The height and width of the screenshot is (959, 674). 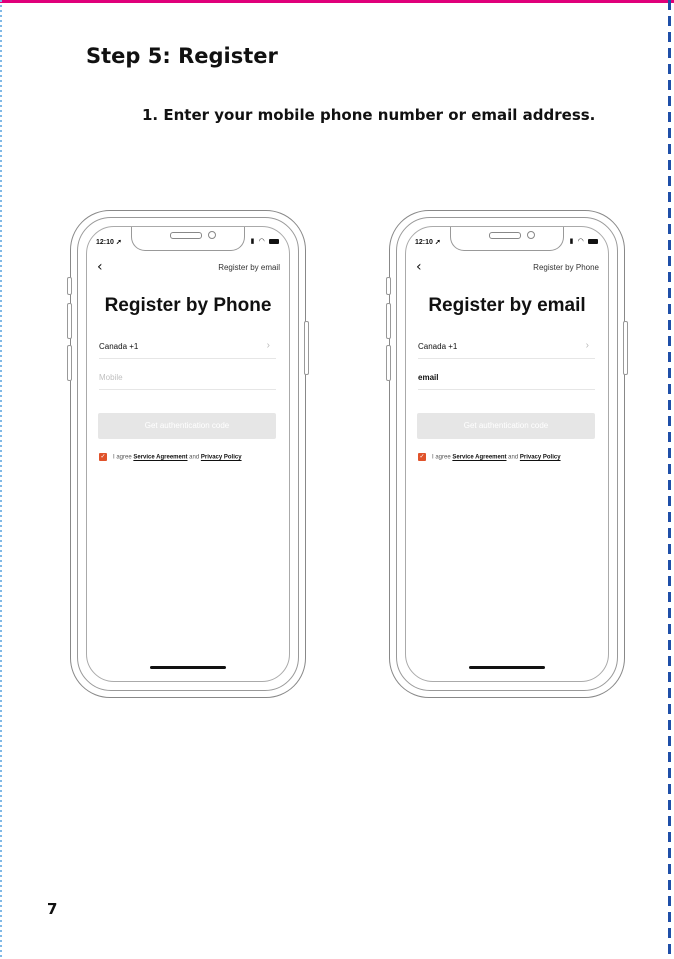 What do you see at coordinates (337, 1) in the screenshot?
I see `top-border` at bounding box center [337, 1].